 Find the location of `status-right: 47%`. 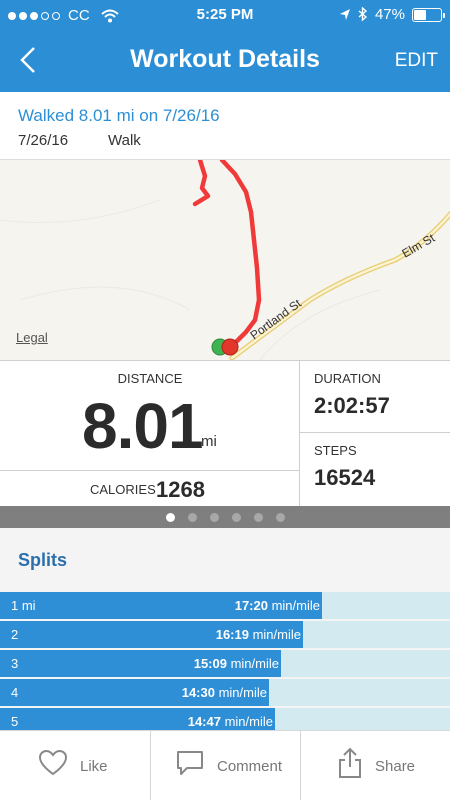

status-right: 47% is located at coordinates (392, 14).